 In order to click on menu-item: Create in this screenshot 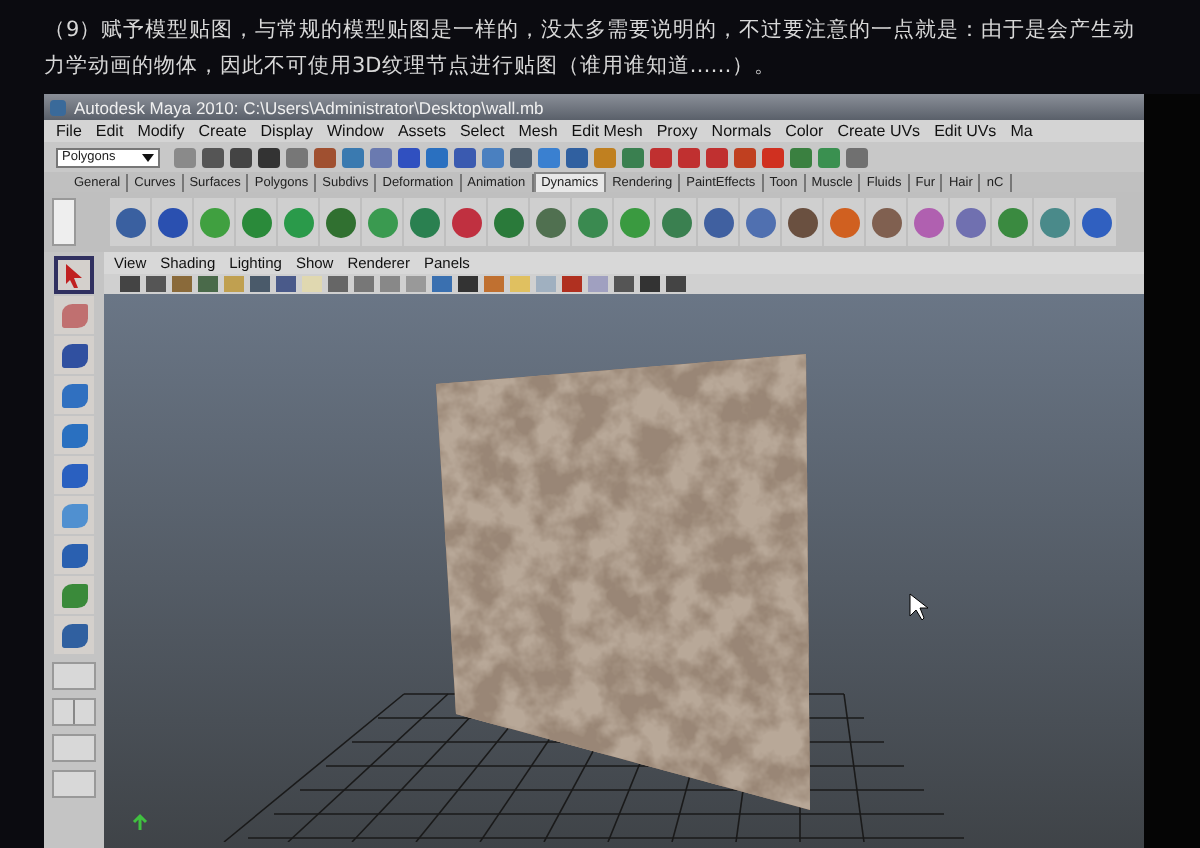, I will do `click(222, 131)`.